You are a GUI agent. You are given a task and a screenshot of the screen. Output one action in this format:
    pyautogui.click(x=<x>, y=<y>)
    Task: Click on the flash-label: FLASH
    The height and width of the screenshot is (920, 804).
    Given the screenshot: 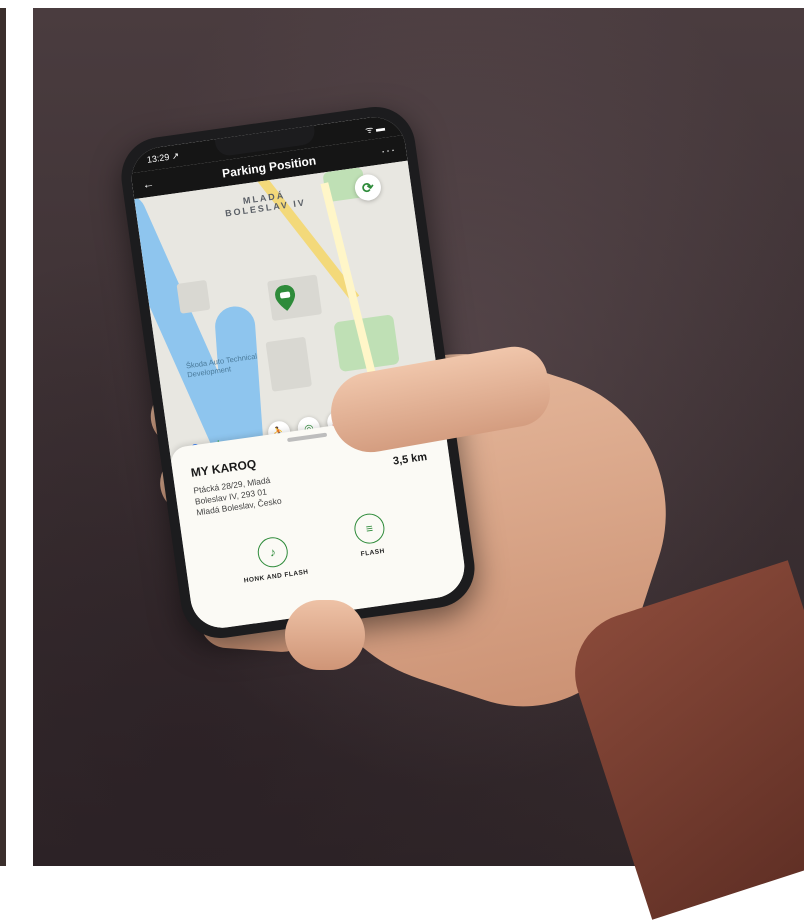 What is the action you would take?
    pyautogui.click(x=373, y=552)
    